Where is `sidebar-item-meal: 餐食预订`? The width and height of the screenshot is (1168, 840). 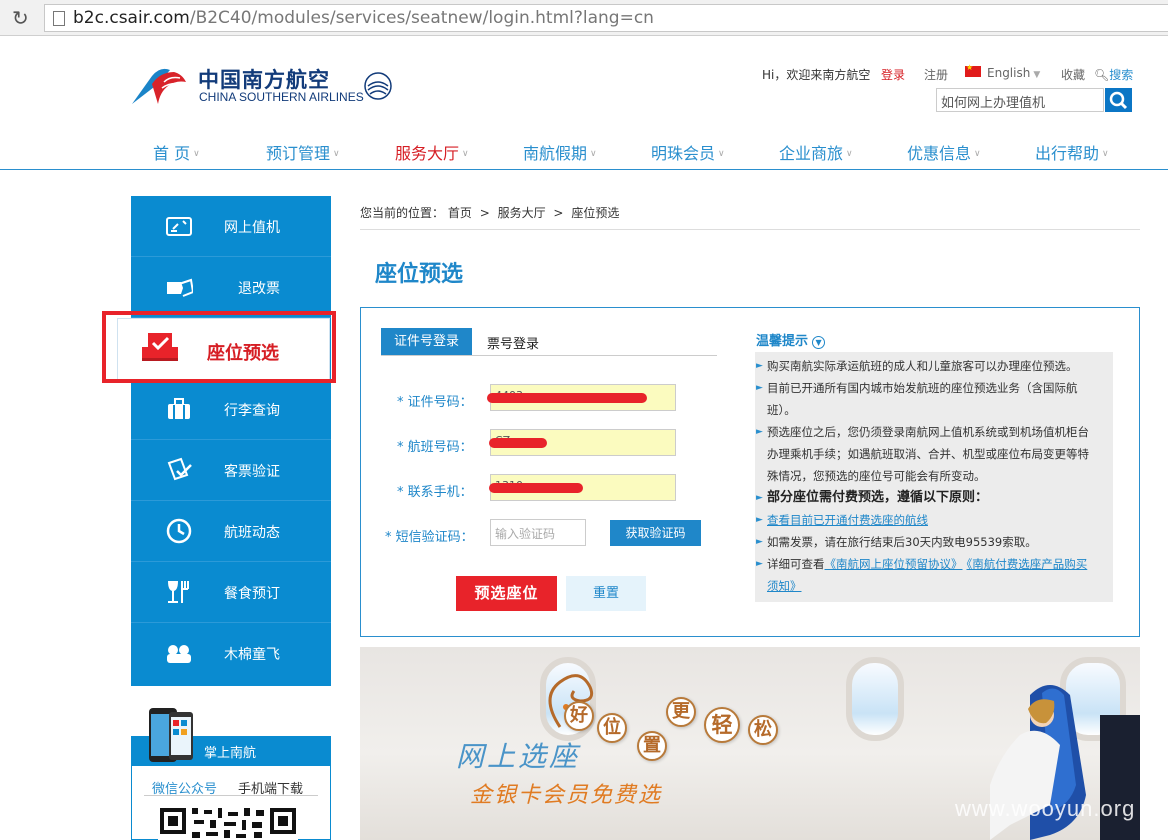 sidebar-item-meal: 餐食预订 is located at coordinates (231, 592).